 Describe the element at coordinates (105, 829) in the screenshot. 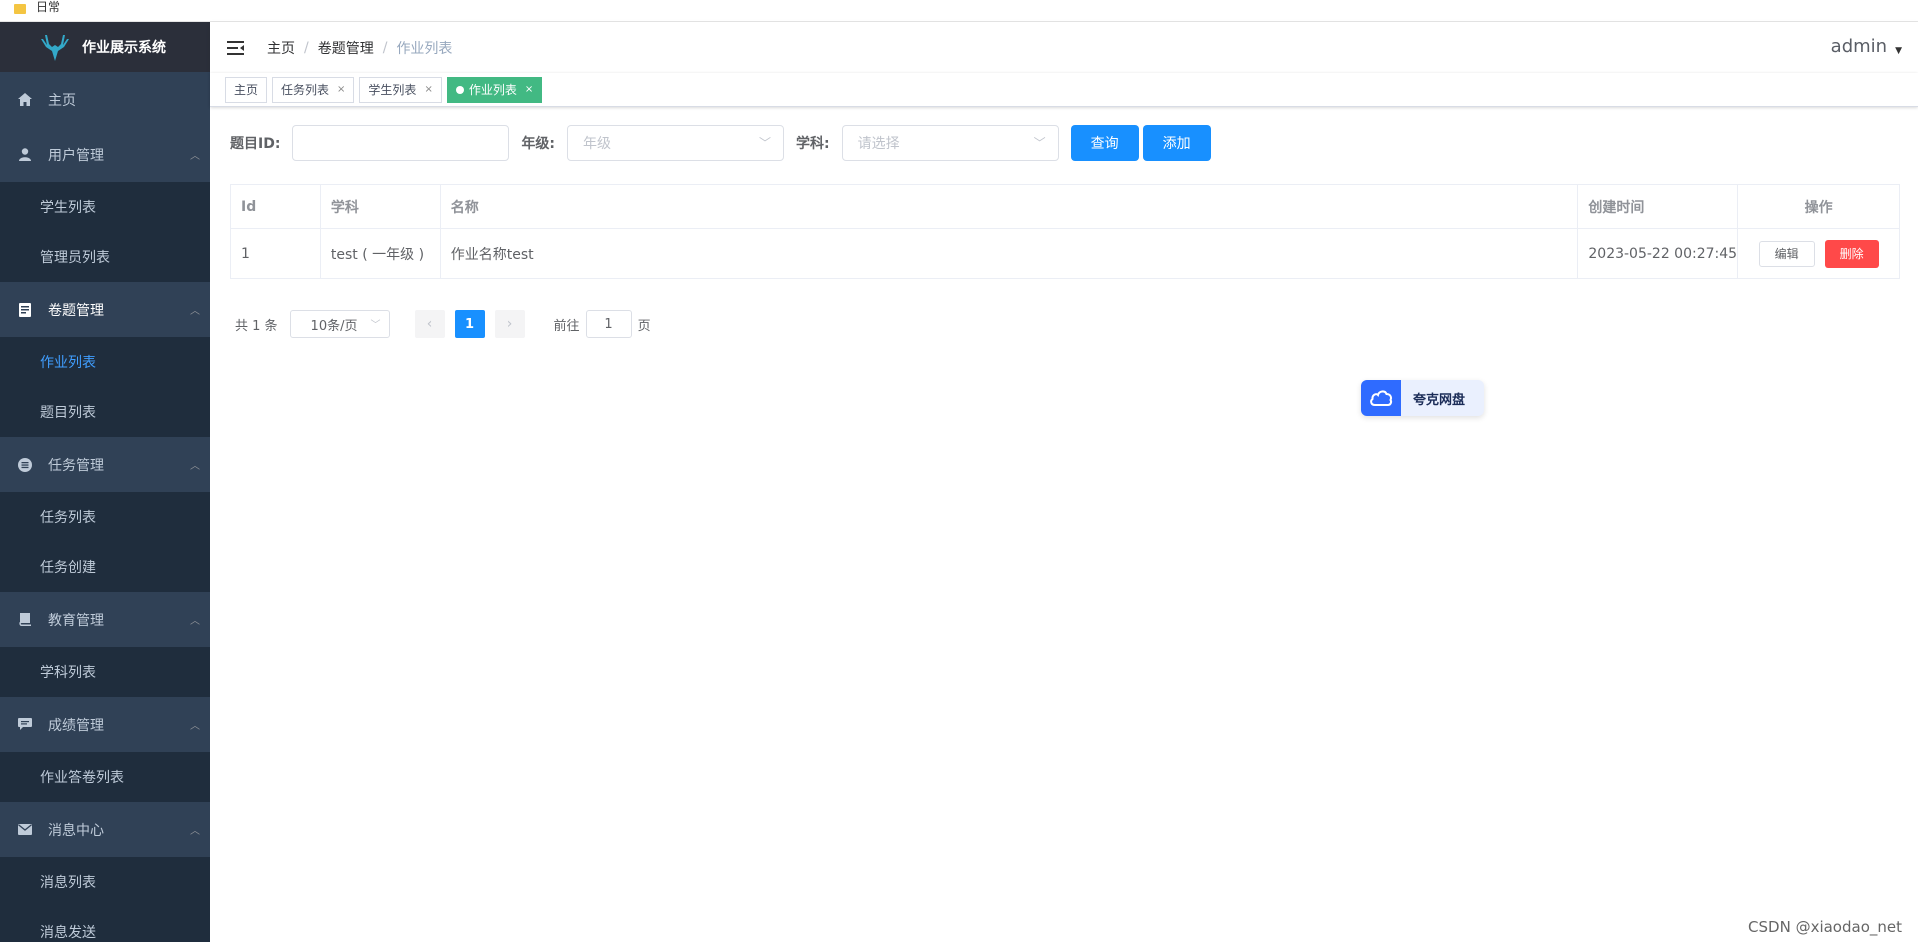

I see `menu-message-center: 消息中心 ︿` at that location.